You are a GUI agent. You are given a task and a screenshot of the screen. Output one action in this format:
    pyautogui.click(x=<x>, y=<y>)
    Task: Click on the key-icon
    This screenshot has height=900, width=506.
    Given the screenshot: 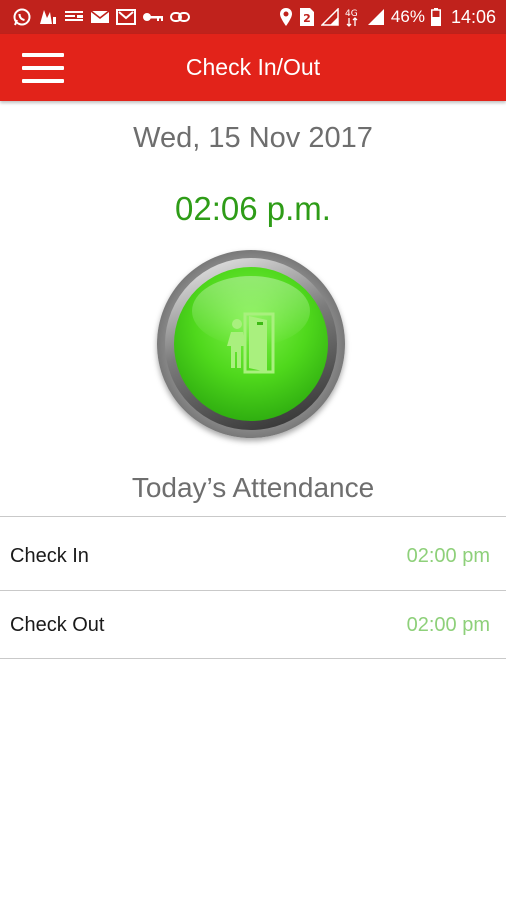 What is the action you would take?
    pyautogui.click(x=153, y=17)
    